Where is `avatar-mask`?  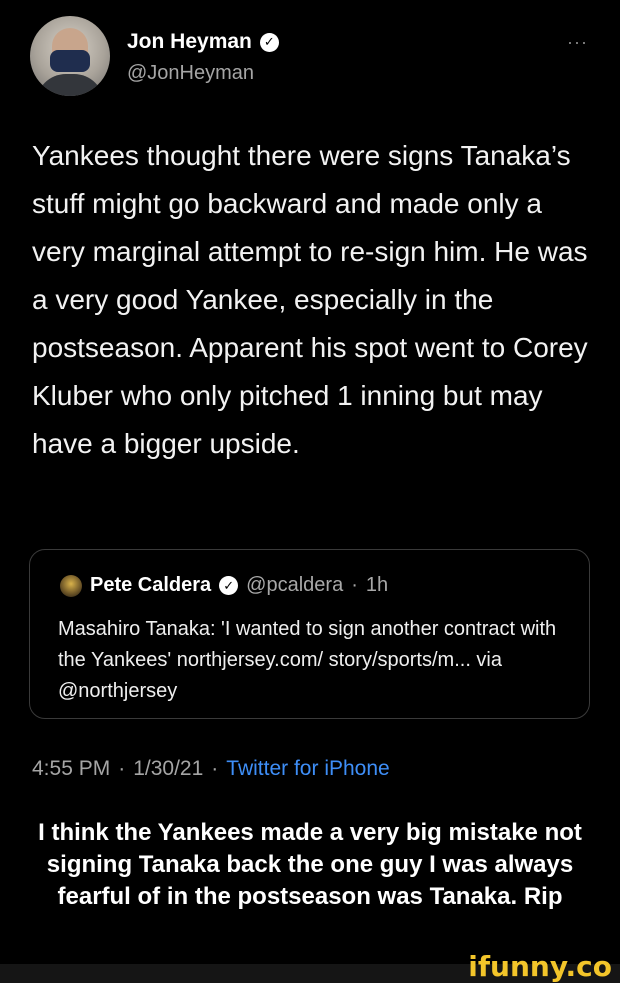
avatar-mask is located at coordinates (70, 61).